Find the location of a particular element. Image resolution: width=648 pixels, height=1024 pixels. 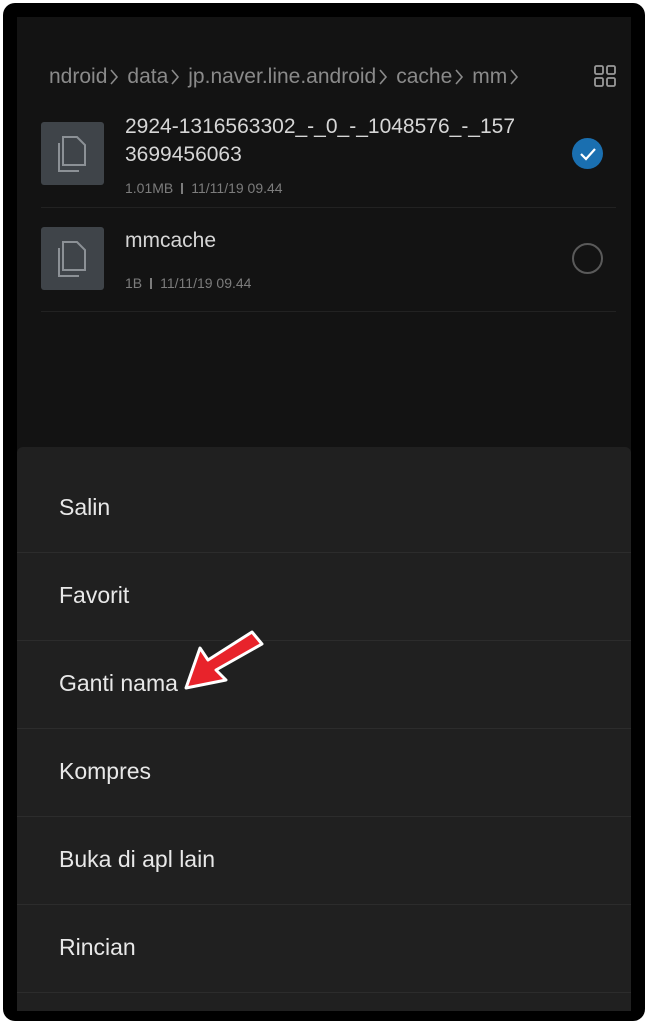

file-size: 1B is located at coordinates (134, 283).